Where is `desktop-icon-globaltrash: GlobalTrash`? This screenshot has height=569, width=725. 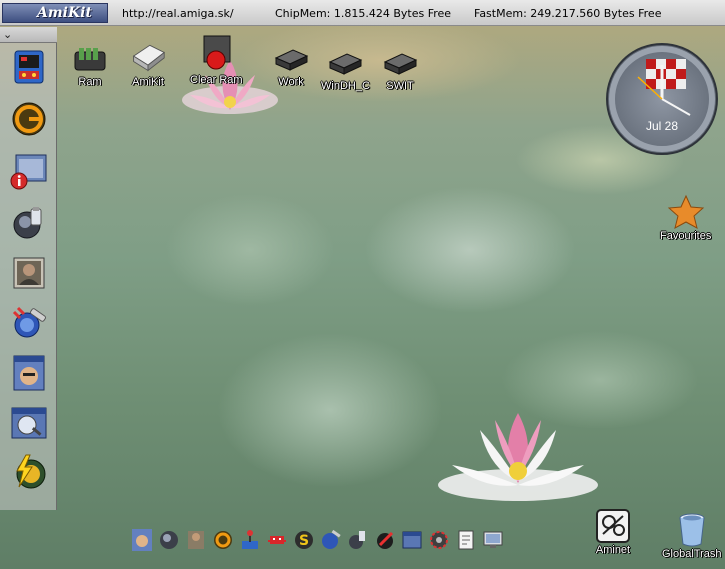 desktop-icon-globaltrash: GlobalTrash is located at coordinates (692, 536).